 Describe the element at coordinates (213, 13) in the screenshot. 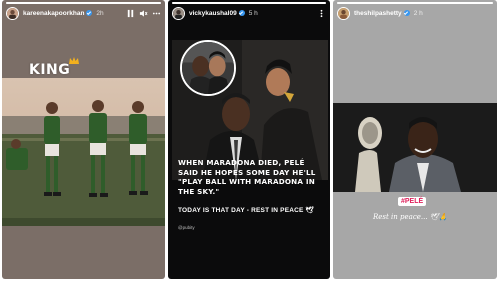

I see `story-username: vickykaushal09` at that location.